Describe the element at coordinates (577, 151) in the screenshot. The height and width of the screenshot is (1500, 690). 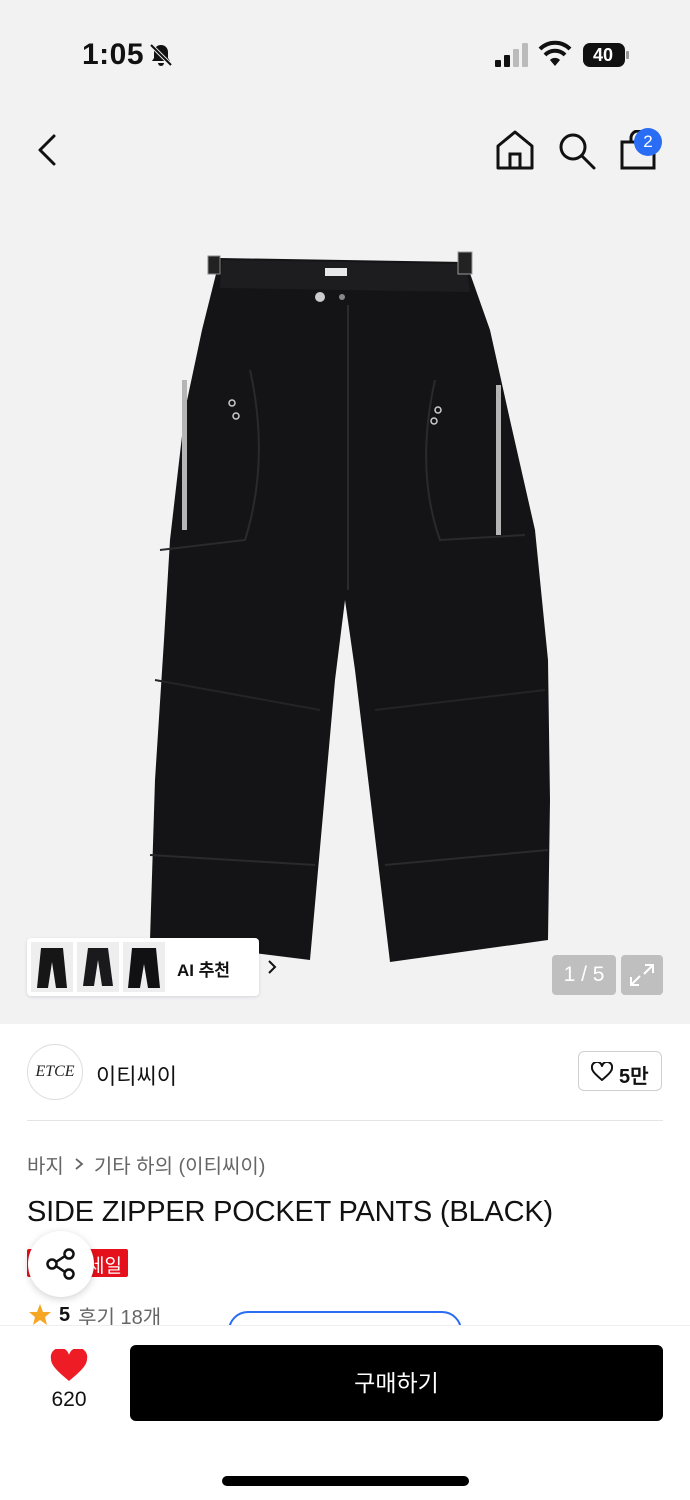
I see `search-icon` at that location.